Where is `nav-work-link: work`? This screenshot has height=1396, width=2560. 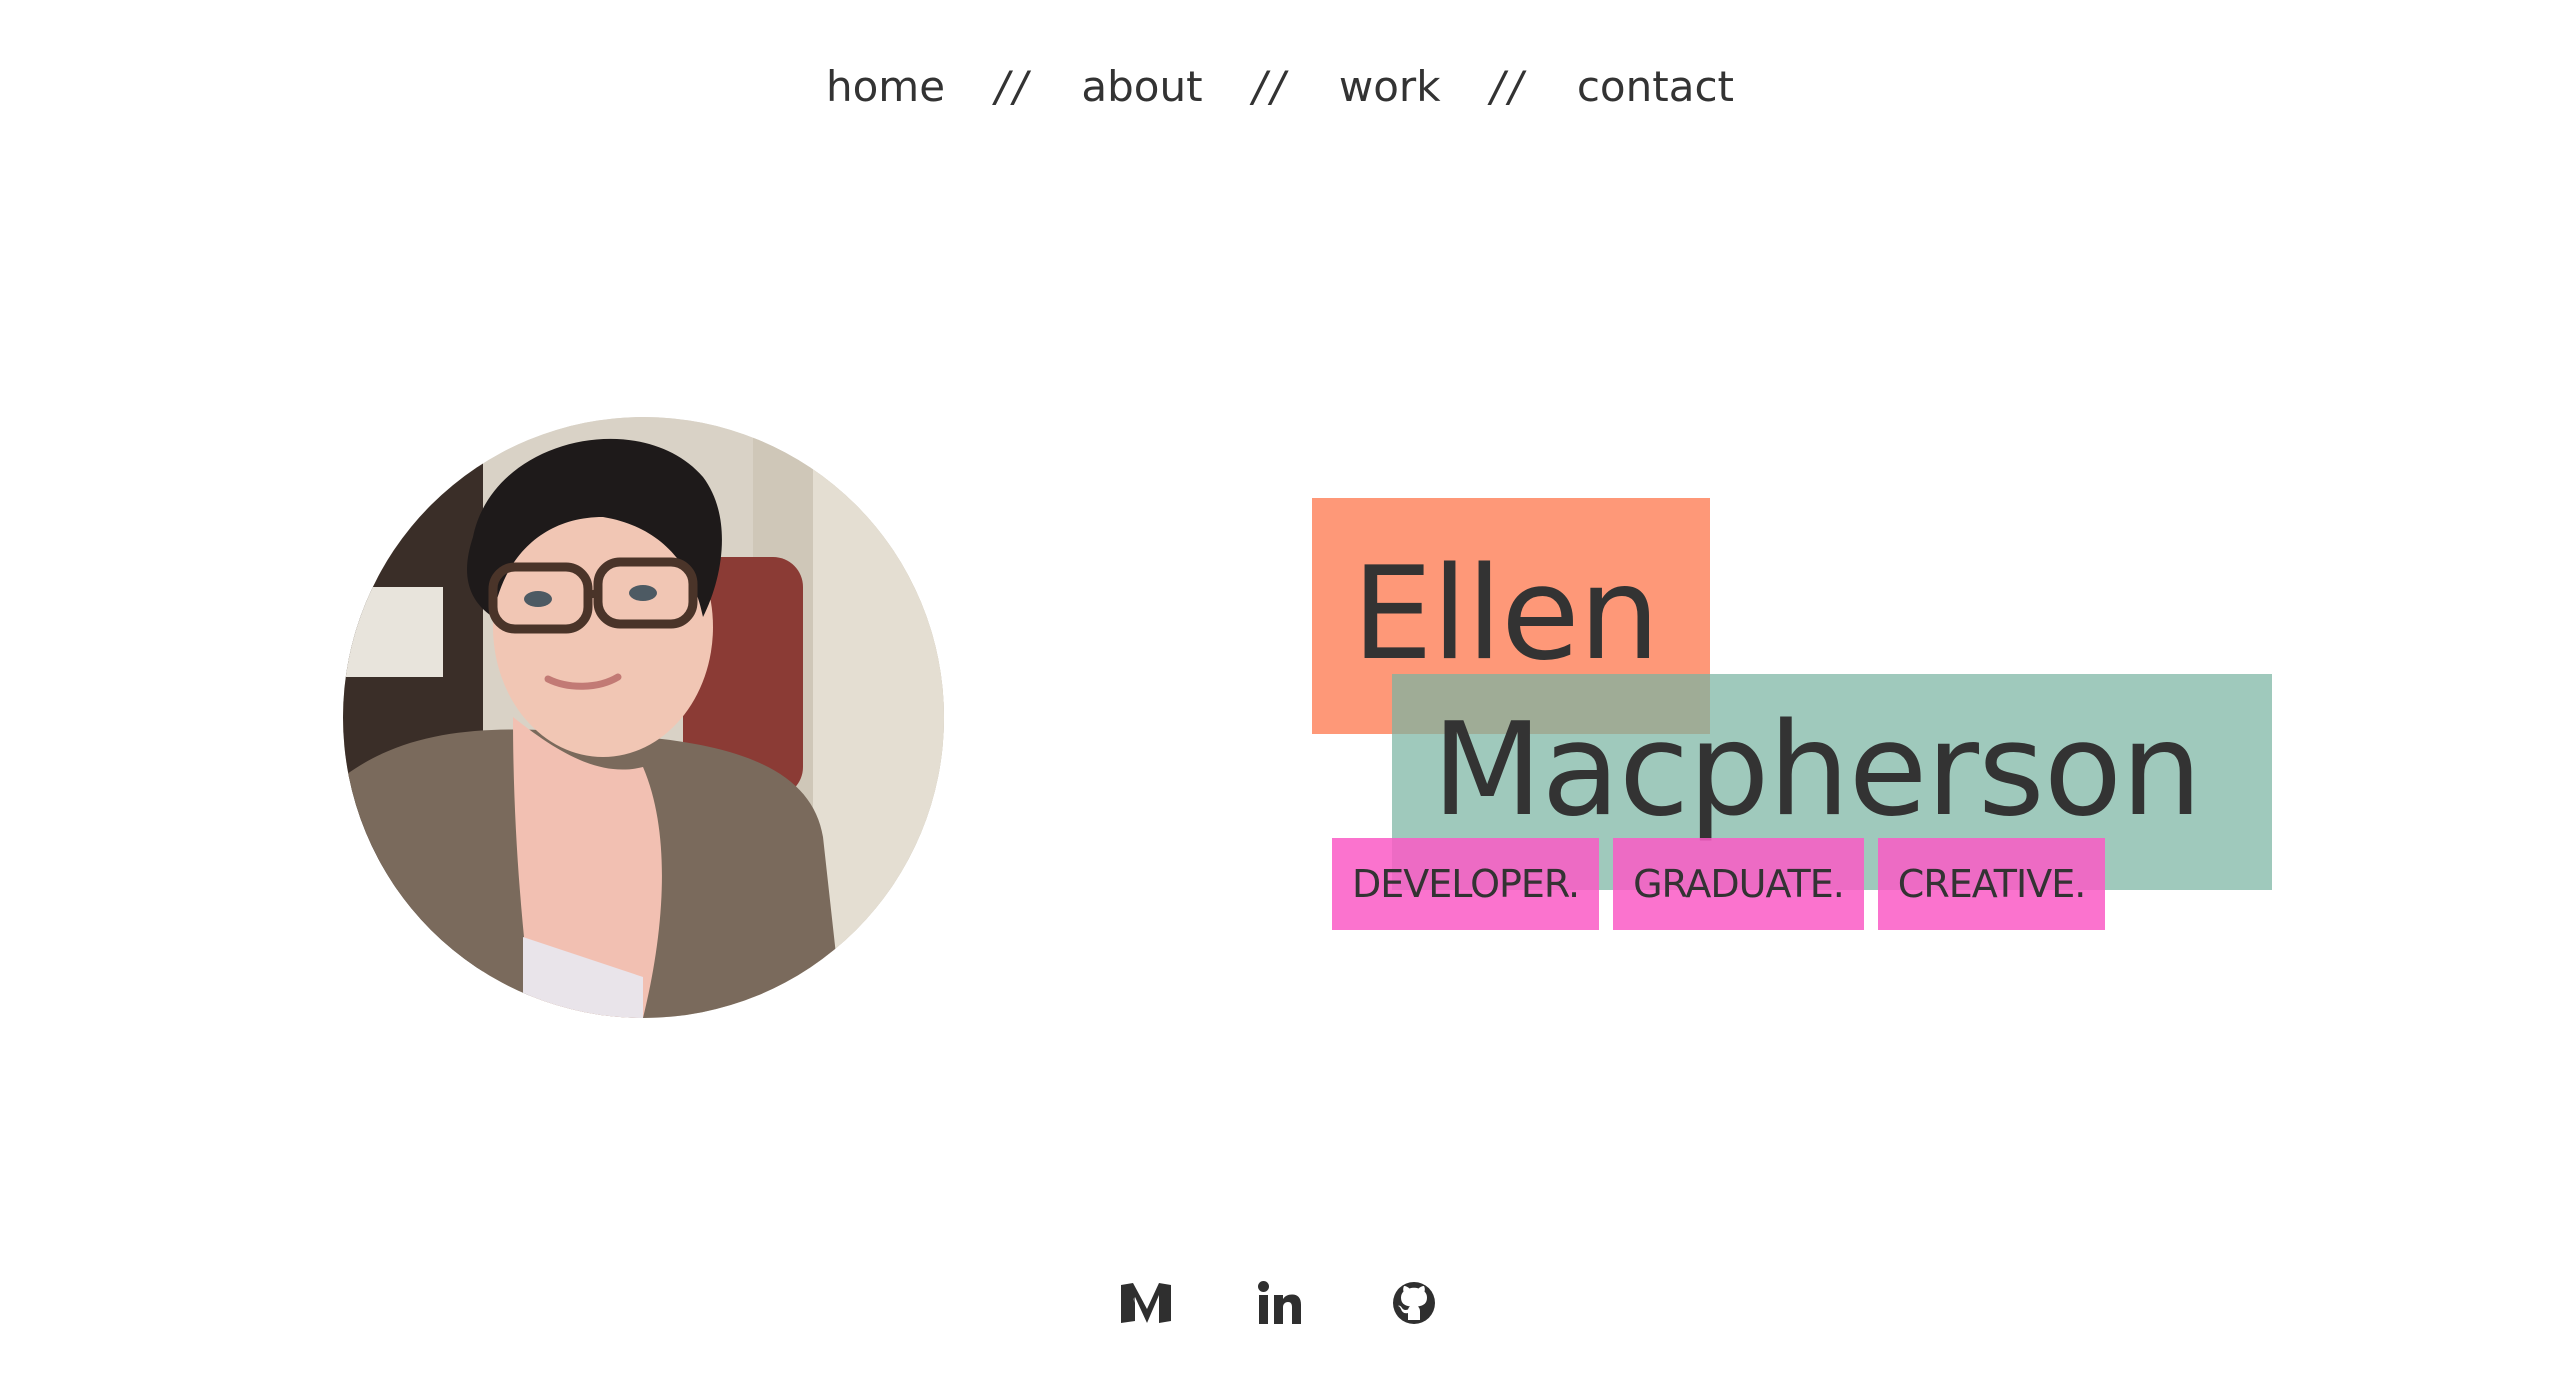
nav-work-link: work is located at coordinates (1390, 86).